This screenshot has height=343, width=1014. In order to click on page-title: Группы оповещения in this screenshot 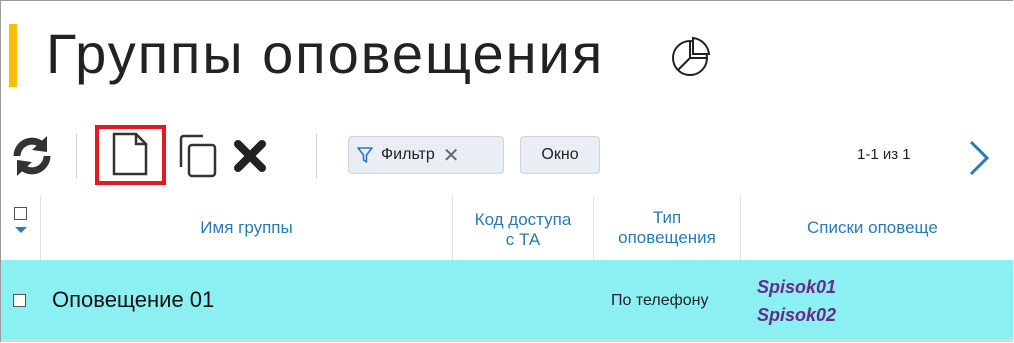, I will do `click(325, 53)`.